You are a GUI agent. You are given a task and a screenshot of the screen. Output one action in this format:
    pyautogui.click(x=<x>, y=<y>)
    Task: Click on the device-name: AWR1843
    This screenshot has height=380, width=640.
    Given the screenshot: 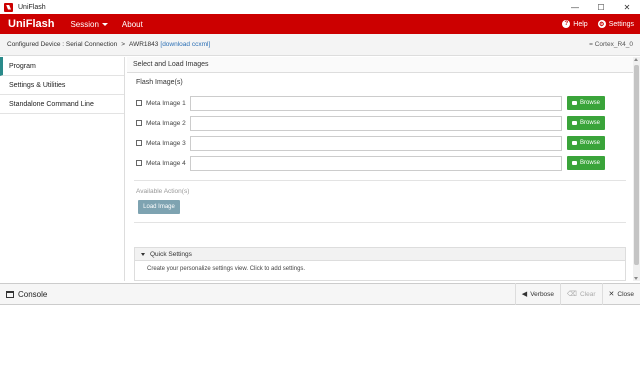 What is the action you would take?
    pyautogui.click(x=144, y=44)
    